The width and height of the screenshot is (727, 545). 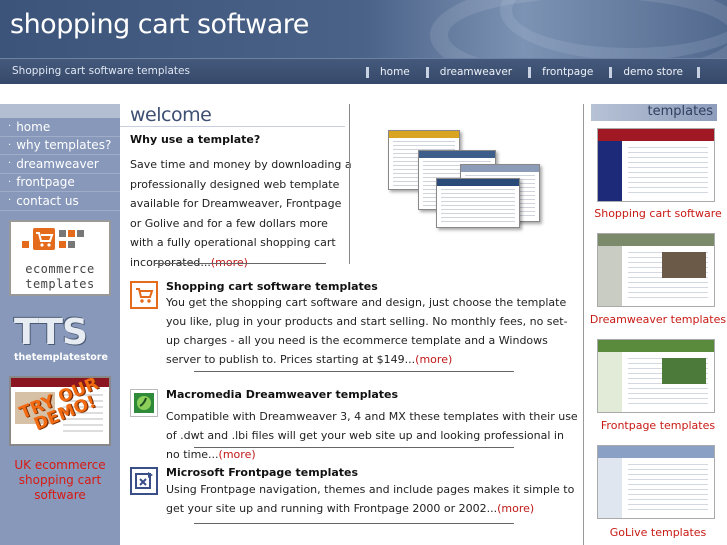 What do you see at coordinates (656, 376) in the screenshot?
I see `frontpage-template-thumbnail` at bounding box center [656, 376].